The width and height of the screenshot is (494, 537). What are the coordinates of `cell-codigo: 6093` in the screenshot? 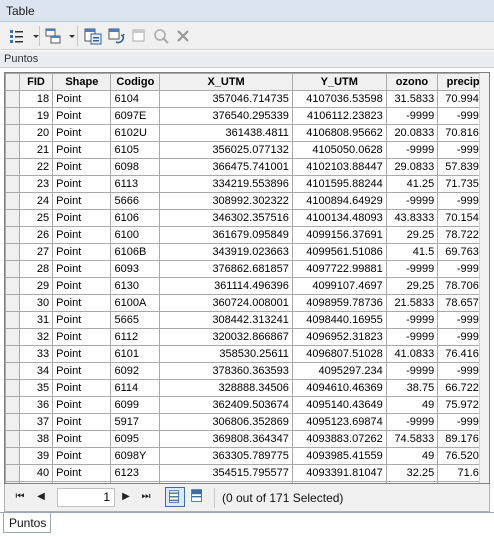 It's located at (135, 269).